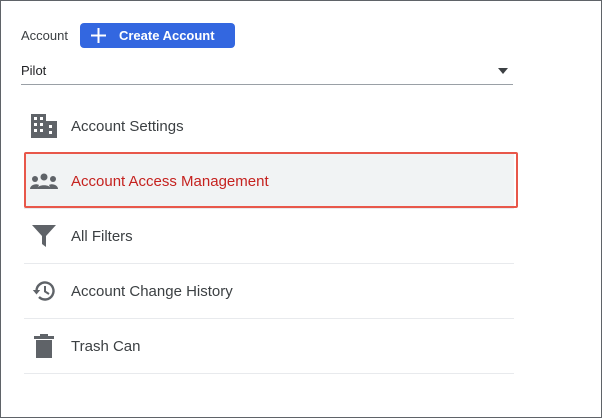 The image size is (602, 418). I want to click on menu-item-account-settings: Account Settings, so click(269, 126).